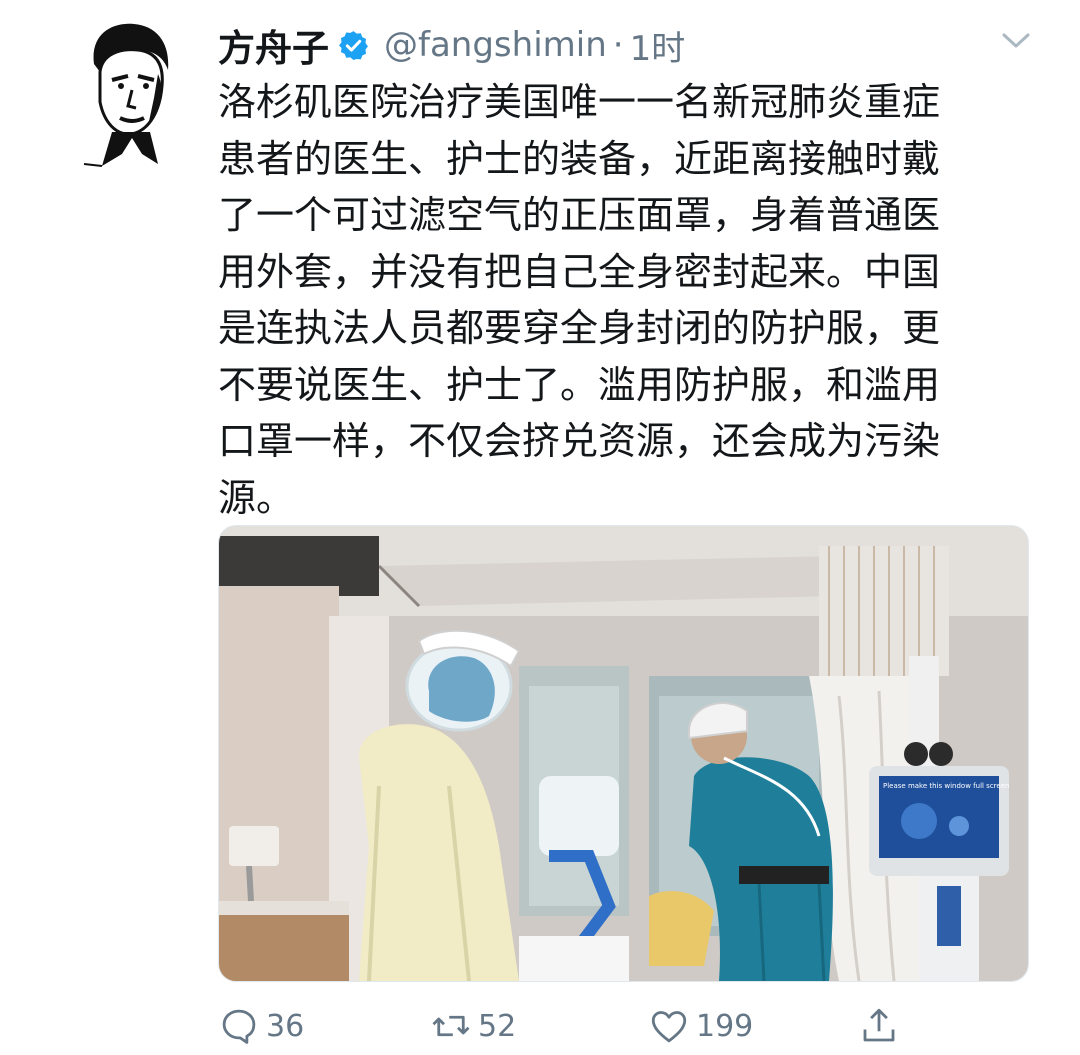  Describe the element at coordinates (273, 45) in the screenshot. I see `display-name: 方舟子` at that location.